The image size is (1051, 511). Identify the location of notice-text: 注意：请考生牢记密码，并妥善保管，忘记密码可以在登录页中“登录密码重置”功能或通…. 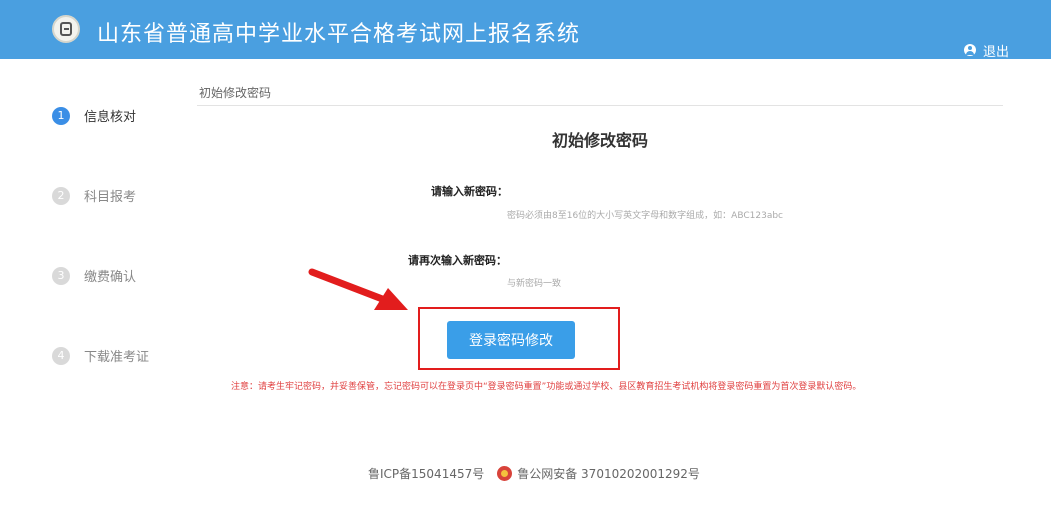
(546, 387).